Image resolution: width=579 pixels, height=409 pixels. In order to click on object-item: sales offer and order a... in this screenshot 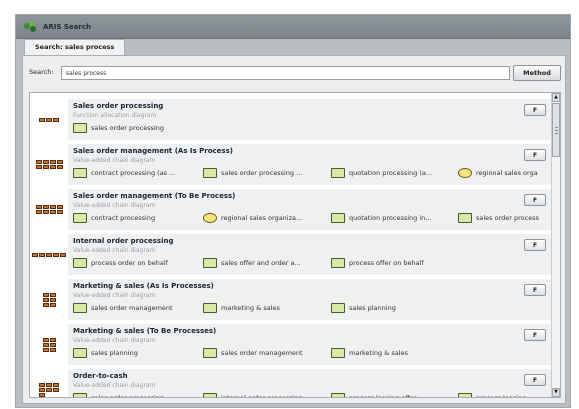, I will do `click(252, 263)`.